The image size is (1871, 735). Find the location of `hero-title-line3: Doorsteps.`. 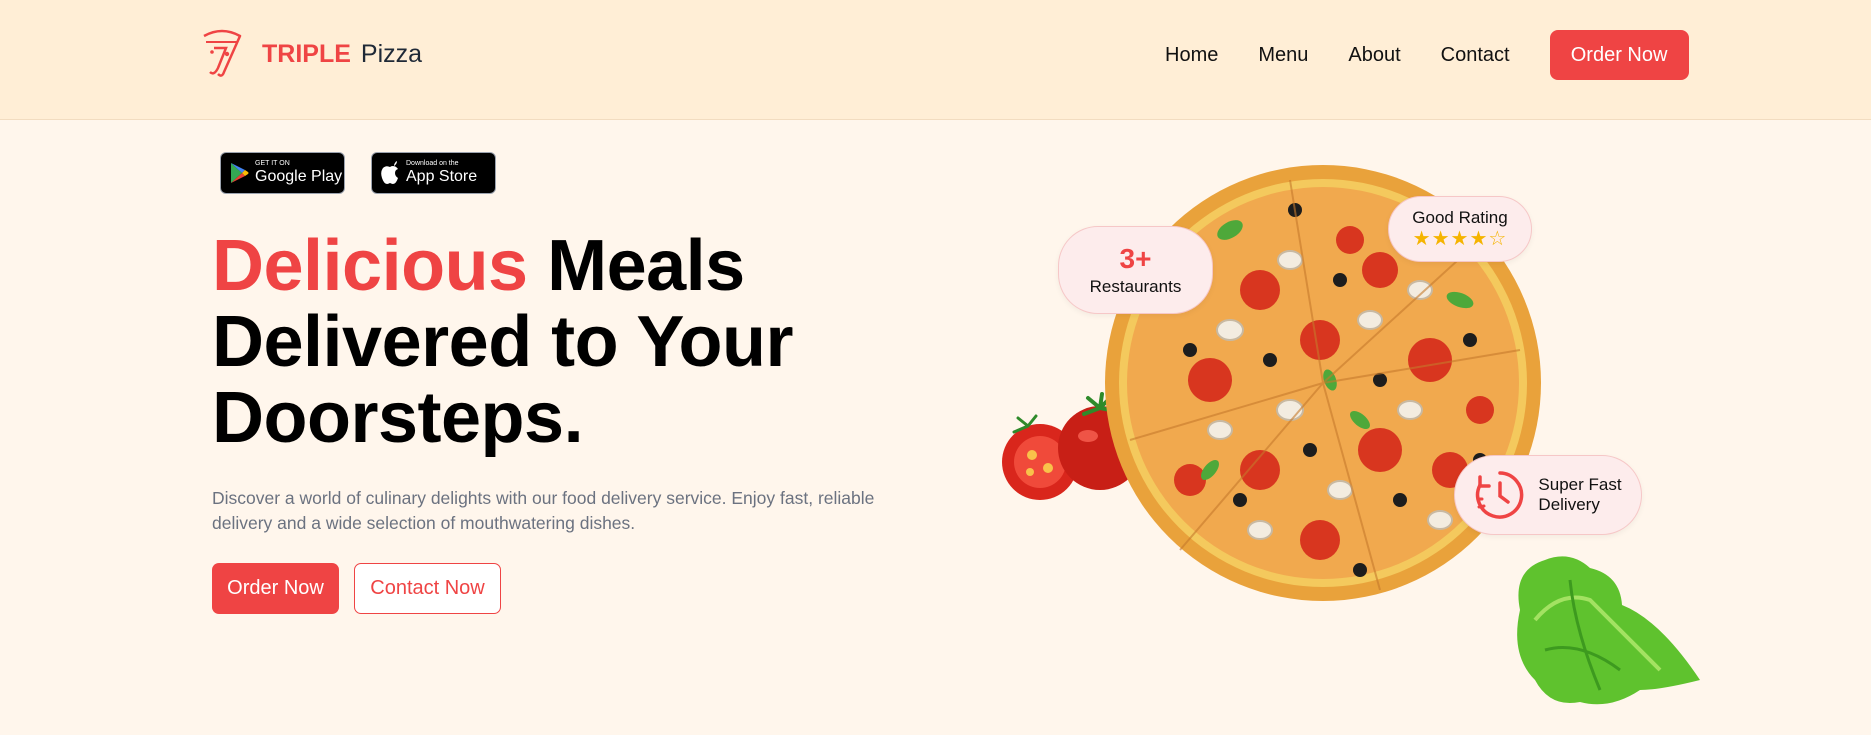

hero-title-line3: Doorsteps. is located at coordinates (398, 418).